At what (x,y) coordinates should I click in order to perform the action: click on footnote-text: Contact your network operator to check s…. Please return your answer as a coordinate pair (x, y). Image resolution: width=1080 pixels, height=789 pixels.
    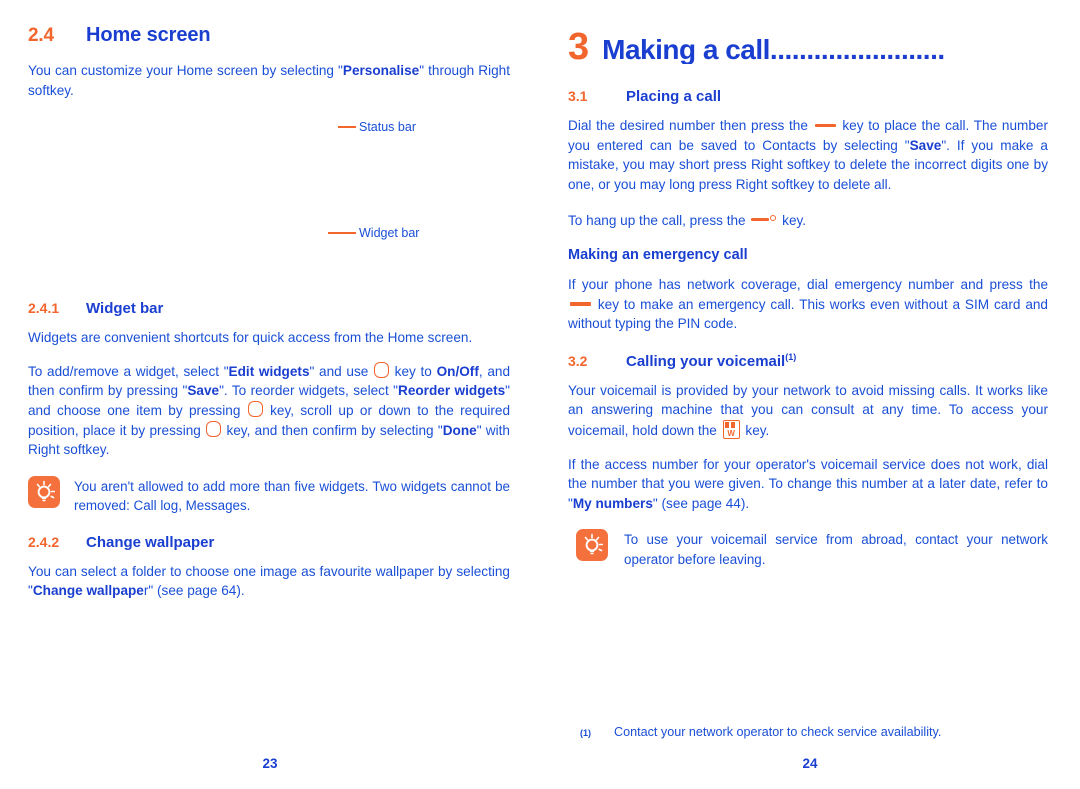
    Looking at the image, I should click on (778, 732).